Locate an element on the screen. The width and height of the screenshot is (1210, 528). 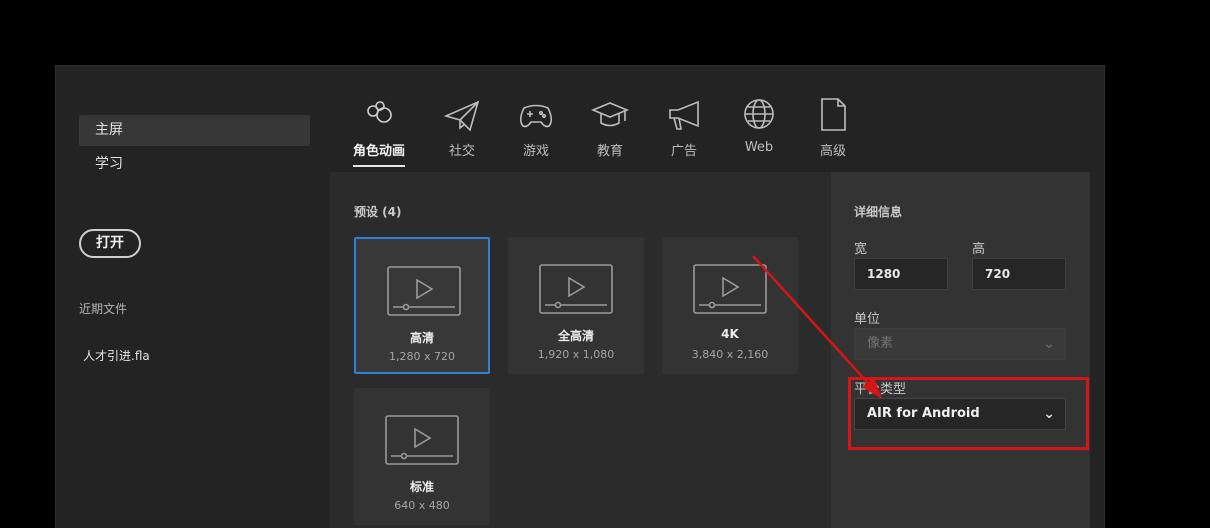
tab-character-animation: 角色动画 is located at coordinates (379, 131).